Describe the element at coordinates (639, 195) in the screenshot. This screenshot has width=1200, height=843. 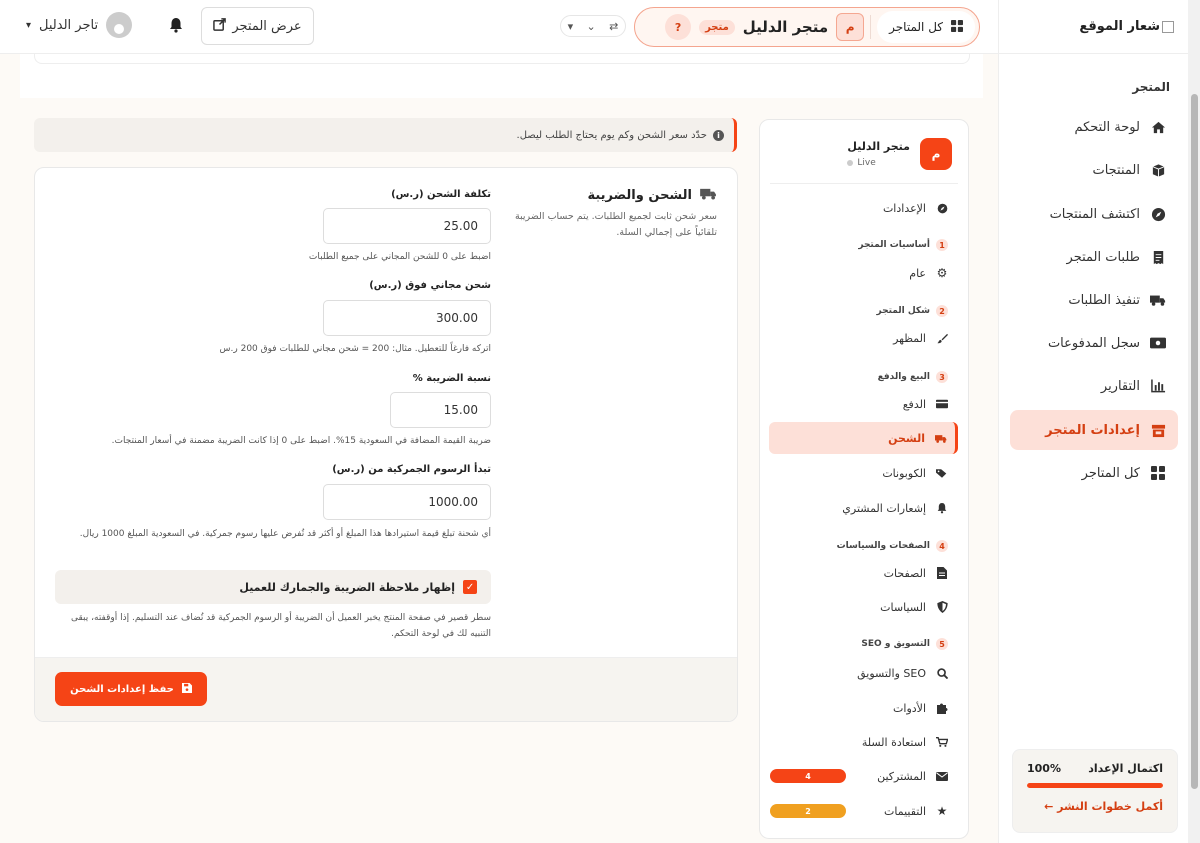
I see `section-title: الشحن والضريبة` at that location.